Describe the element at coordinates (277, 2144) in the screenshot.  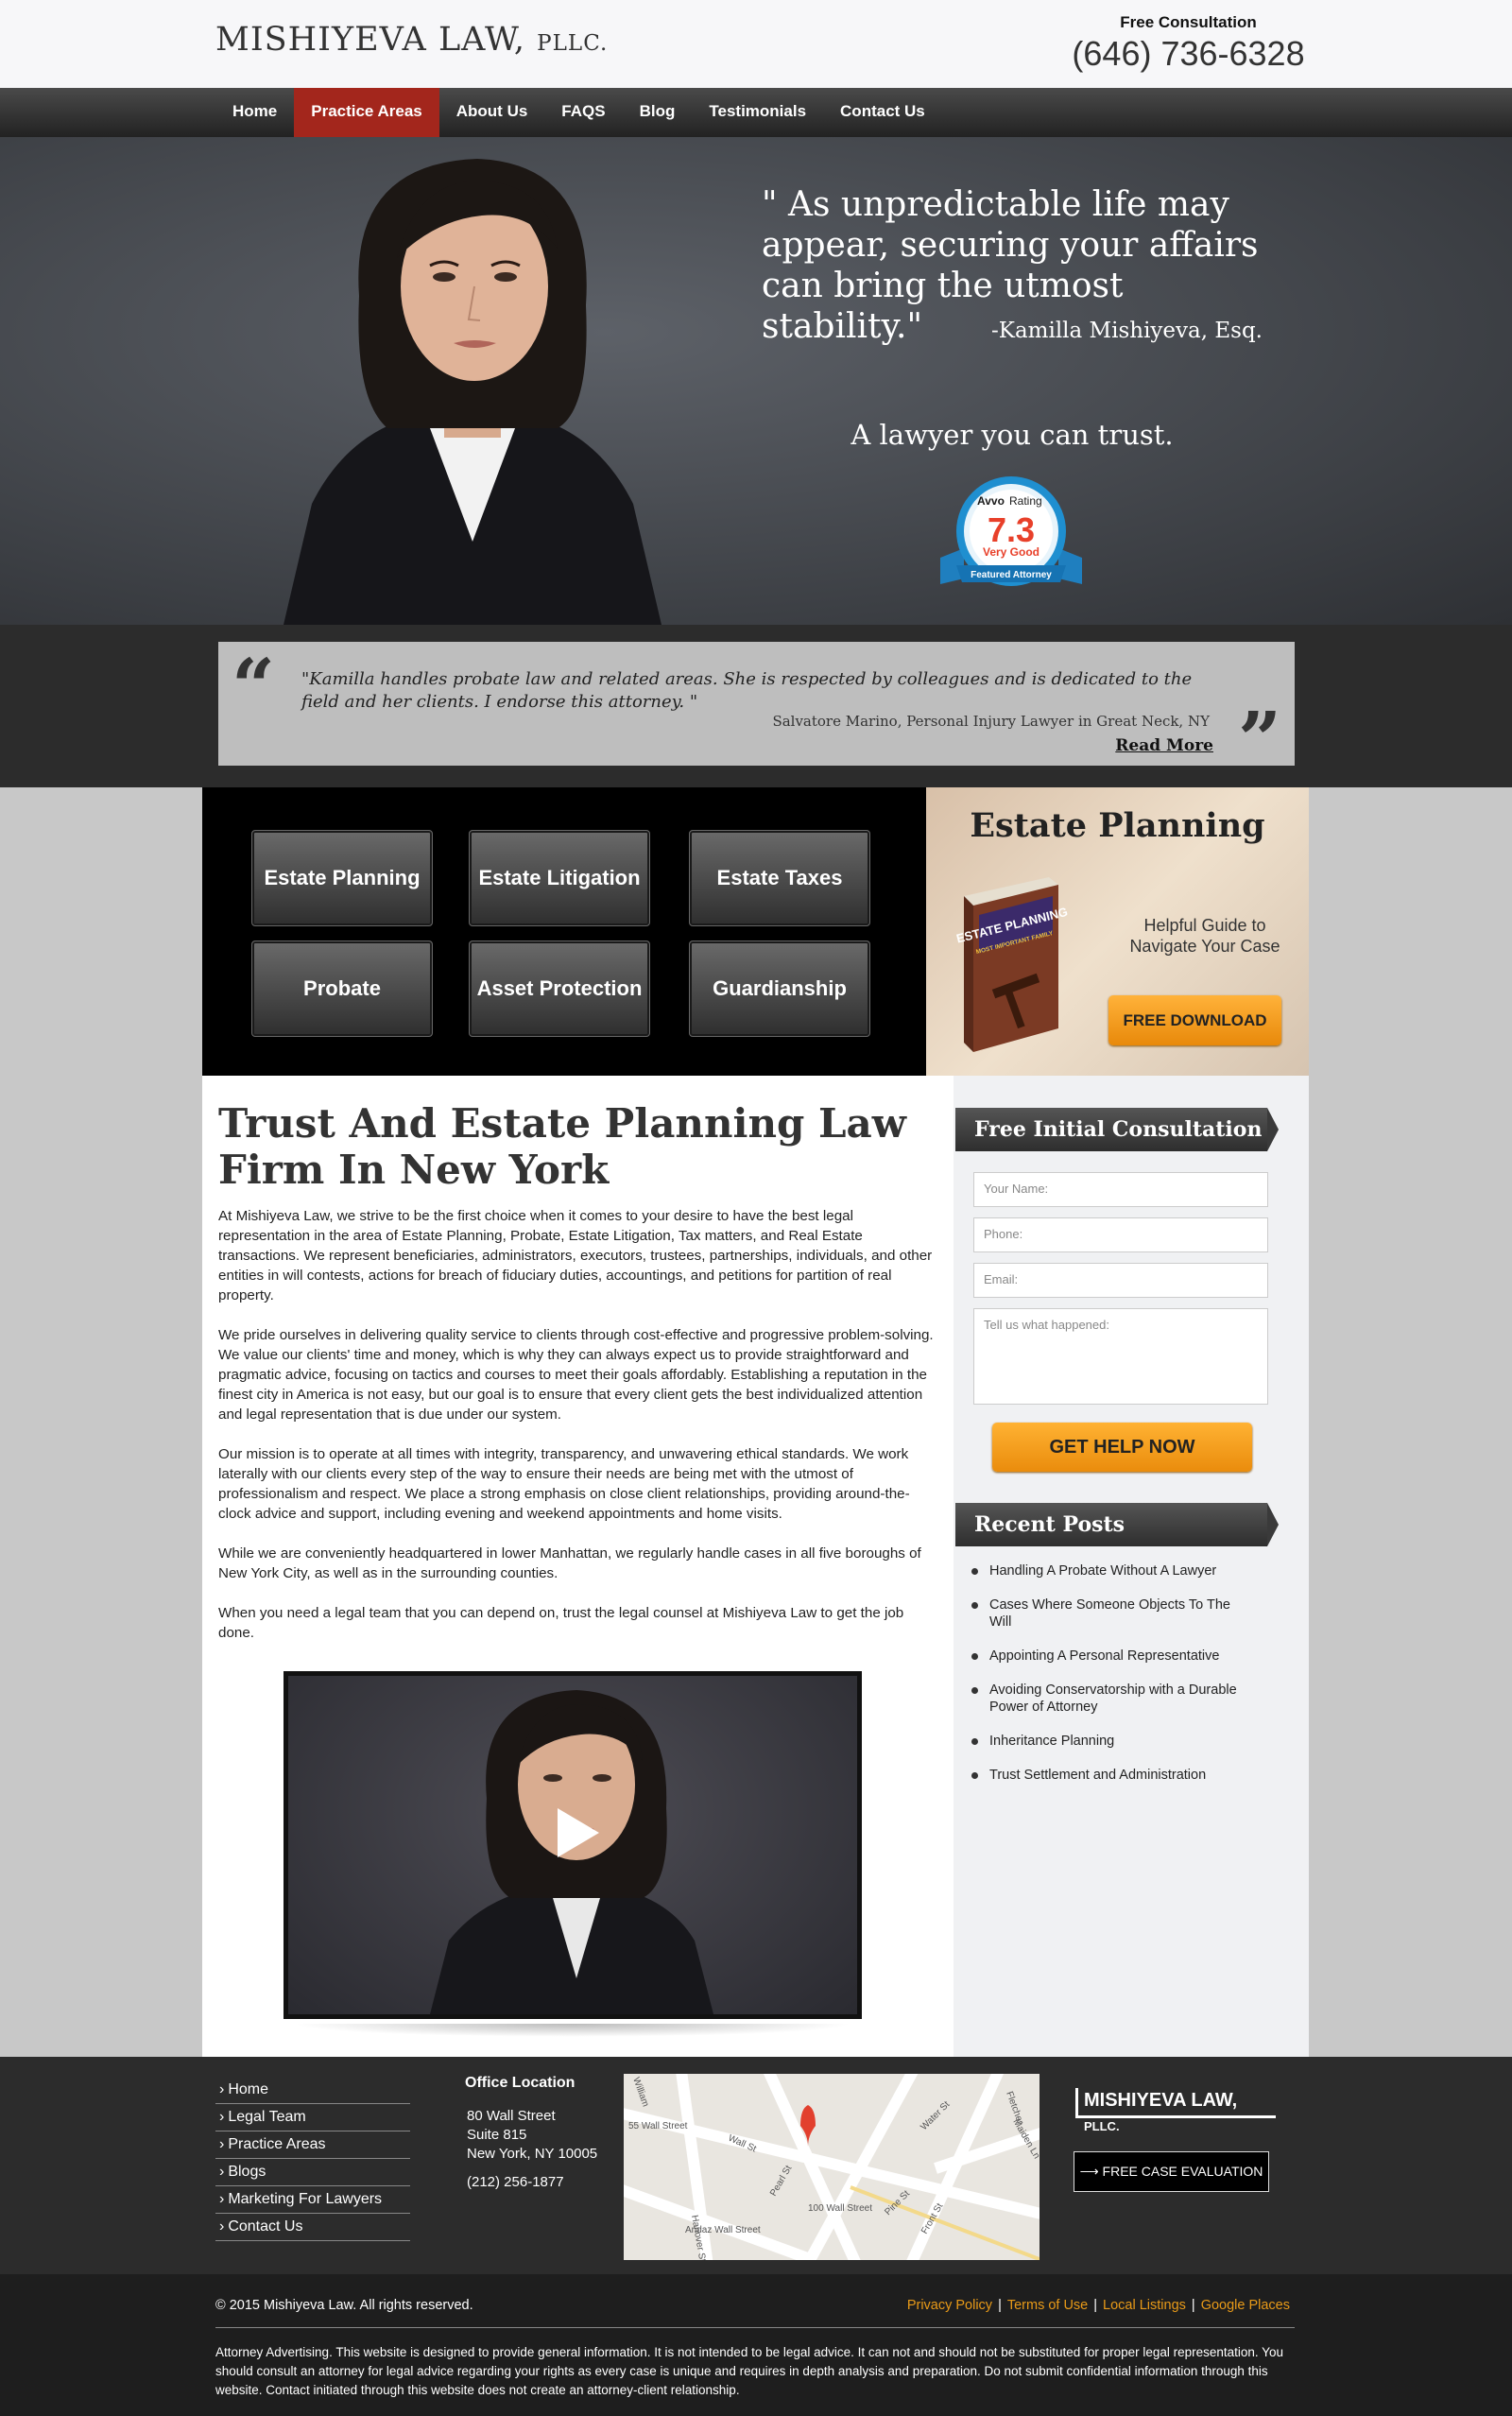
I see `footer-link-label: Practice Areas` at that location.